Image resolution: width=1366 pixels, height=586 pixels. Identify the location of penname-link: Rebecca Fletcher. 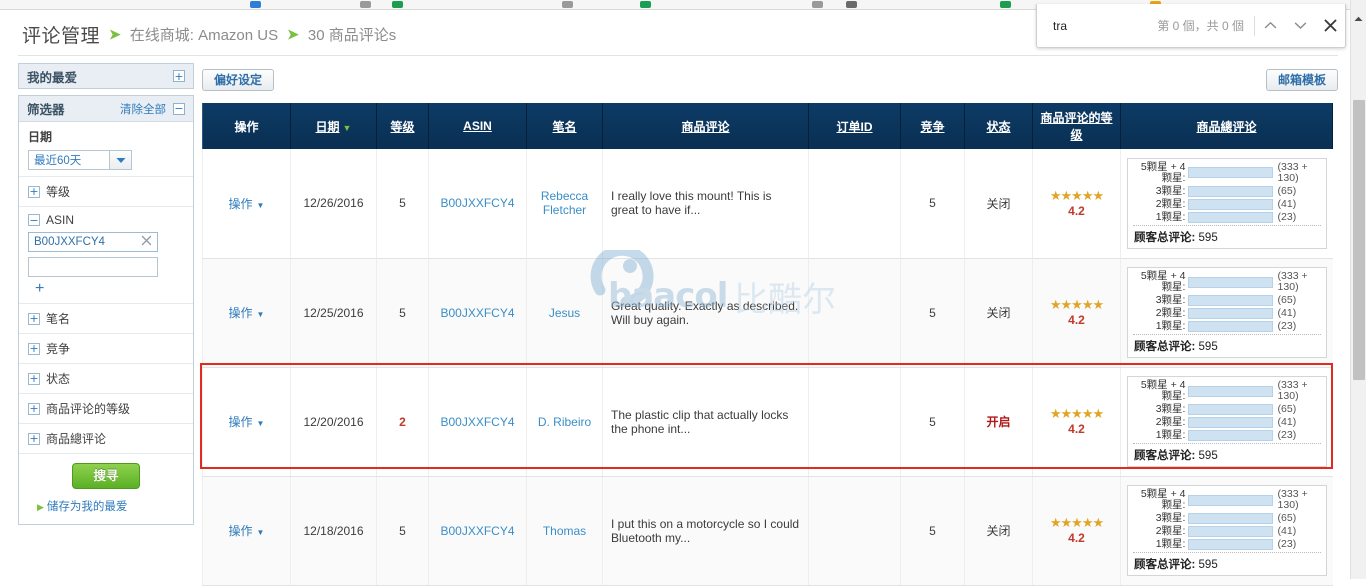
(564, 203).